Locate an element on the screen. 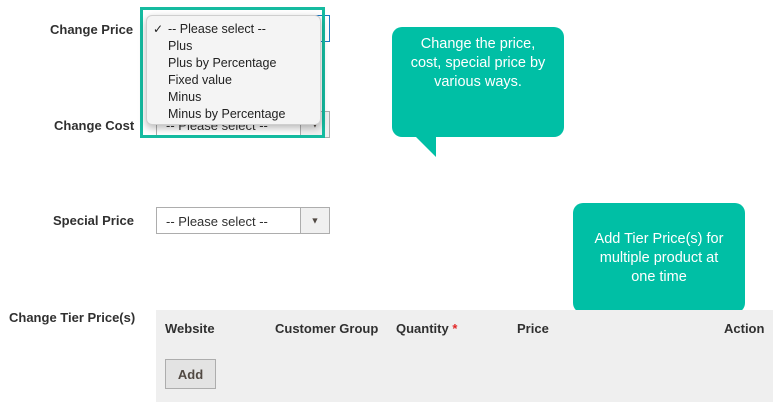 The image size is (778, 419). special-price-select: -- Please select -- ▼ is located at coordinates (243, 220).